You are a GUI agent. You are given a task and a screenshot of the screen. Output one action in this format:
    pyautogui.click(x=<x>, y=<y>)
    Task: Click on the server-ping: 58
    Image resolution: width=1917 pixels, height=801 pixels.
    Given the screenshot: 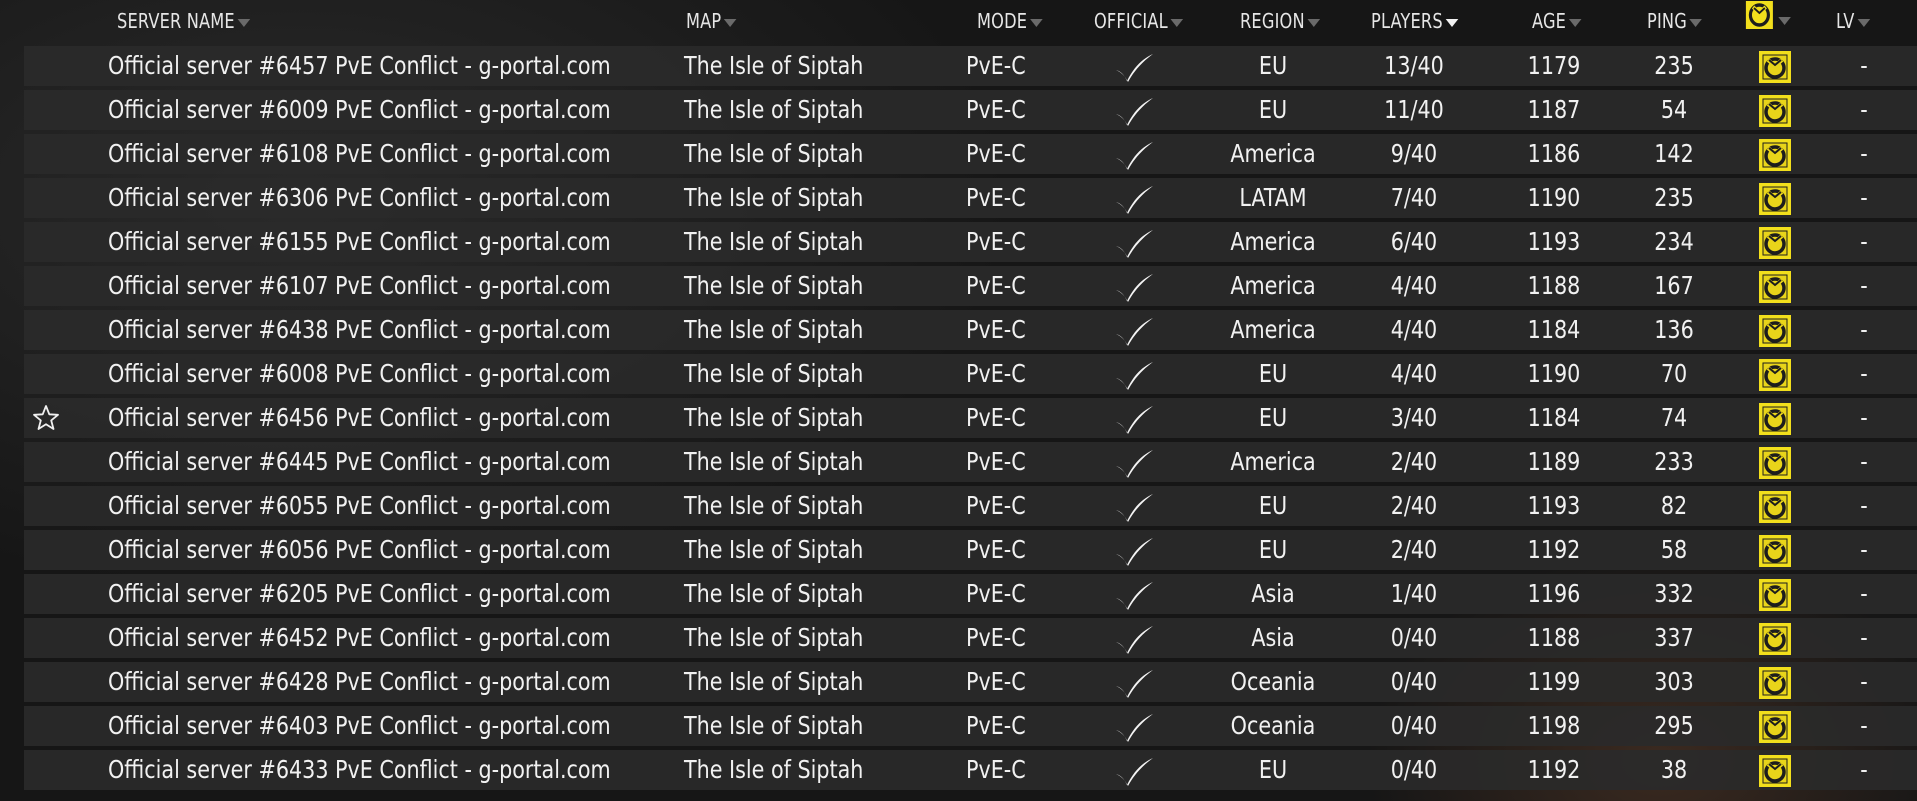 What is the action you would take?
    pyautogui.click(x=1674, y=549)
    